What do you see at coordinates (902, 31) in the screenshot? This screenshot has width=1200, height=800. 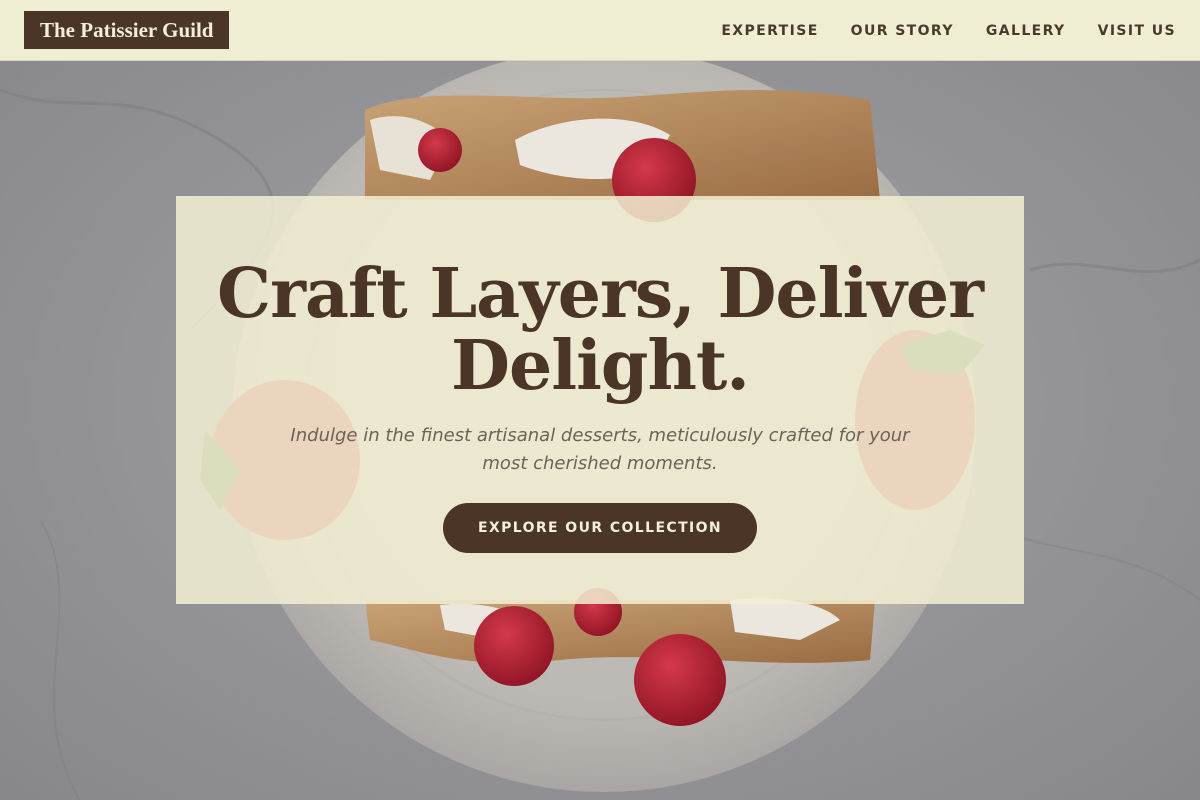 I see `nav-link-our-story: OUR STORY` at bounding box center [902, 31].